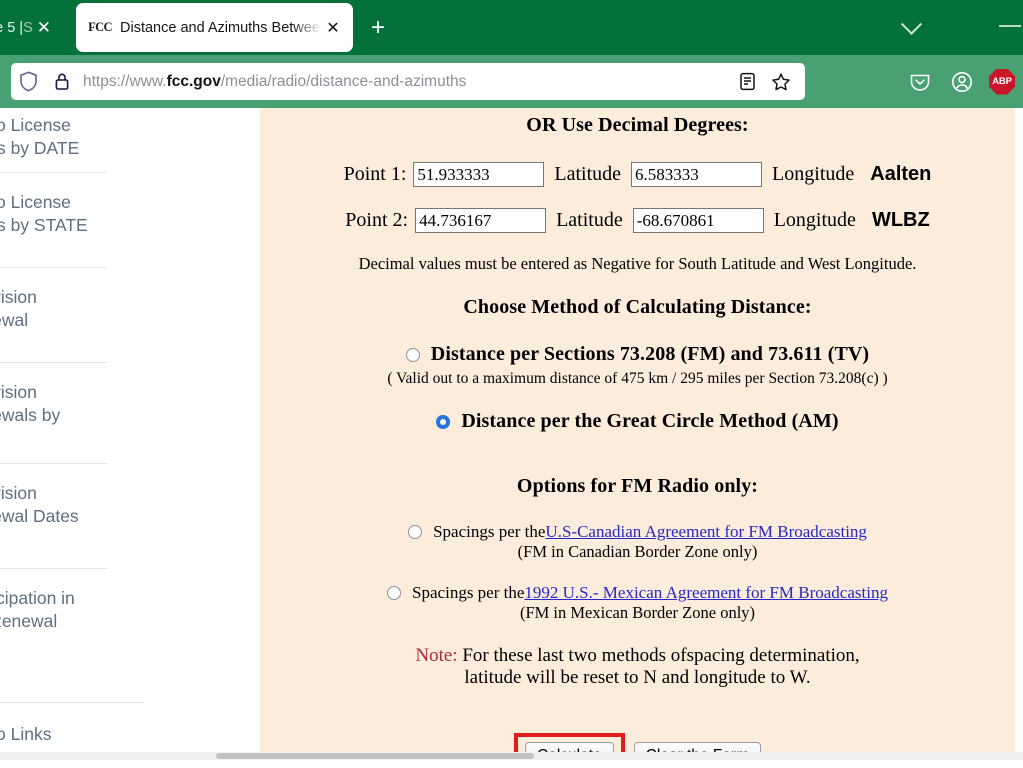  What do you see at coordinates (343, 81) in the screenshot?
I see `url-path: /media/radio/distance-and-azimuths` at bounding box center [343, 81].